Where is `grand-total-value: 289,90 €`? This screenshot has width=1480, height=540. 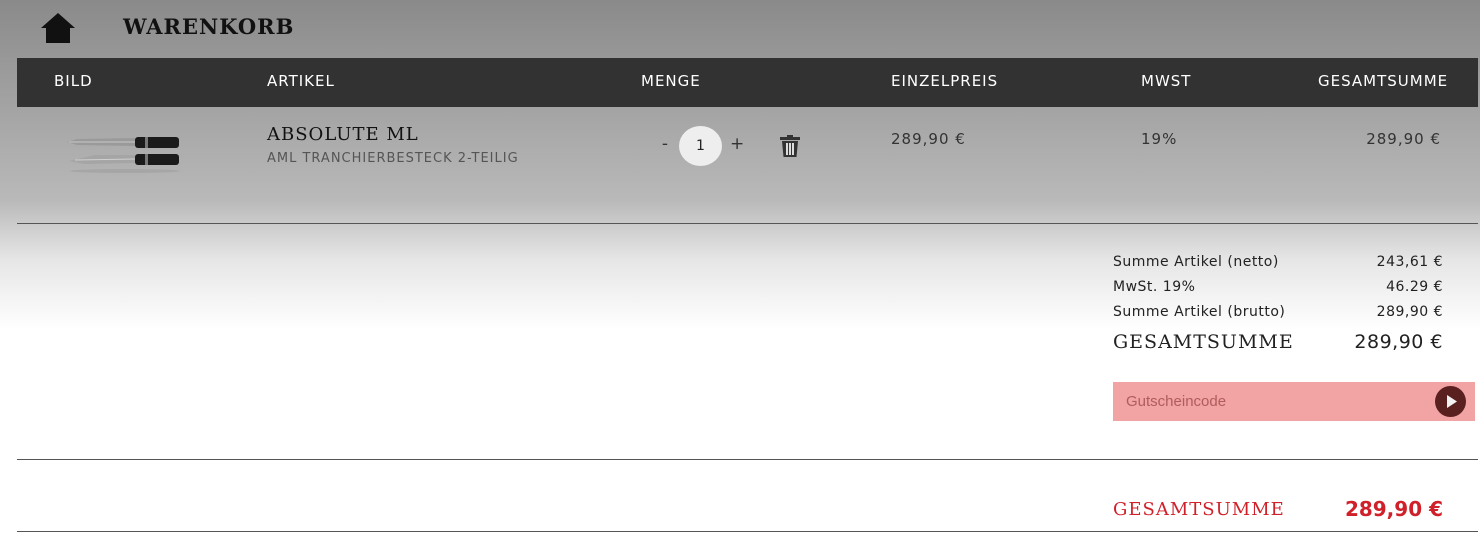
grand-total-value: 289,90 € is located at coordinates (1393, 509).